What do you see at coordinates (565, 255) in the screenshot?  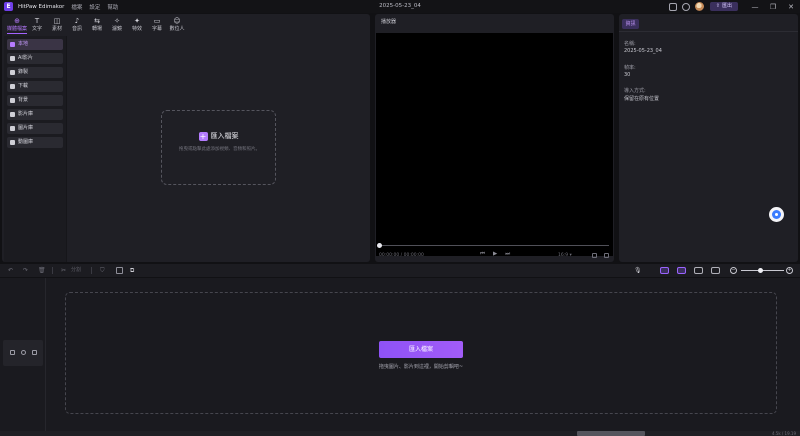 I see `aspect-ratio-select: 16:9 ▾` at bounding box center [565, 255].